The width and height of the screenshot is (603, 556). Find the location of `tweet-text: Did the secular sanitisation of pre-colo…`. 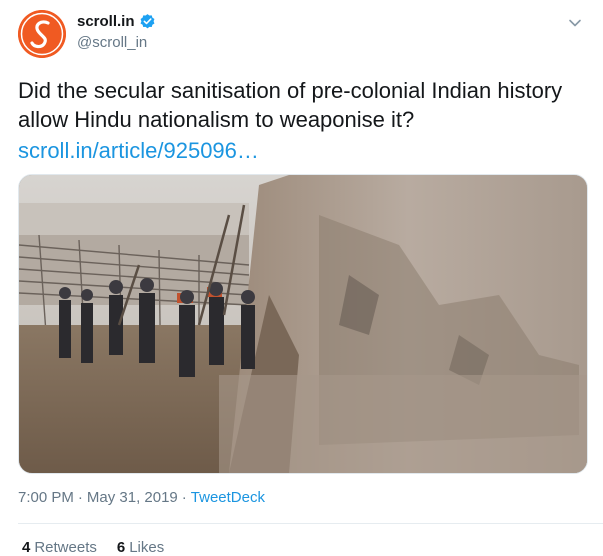

tweet-text: Did the secular sanitisation of pre-colo… is located at coordinates (290, 105).